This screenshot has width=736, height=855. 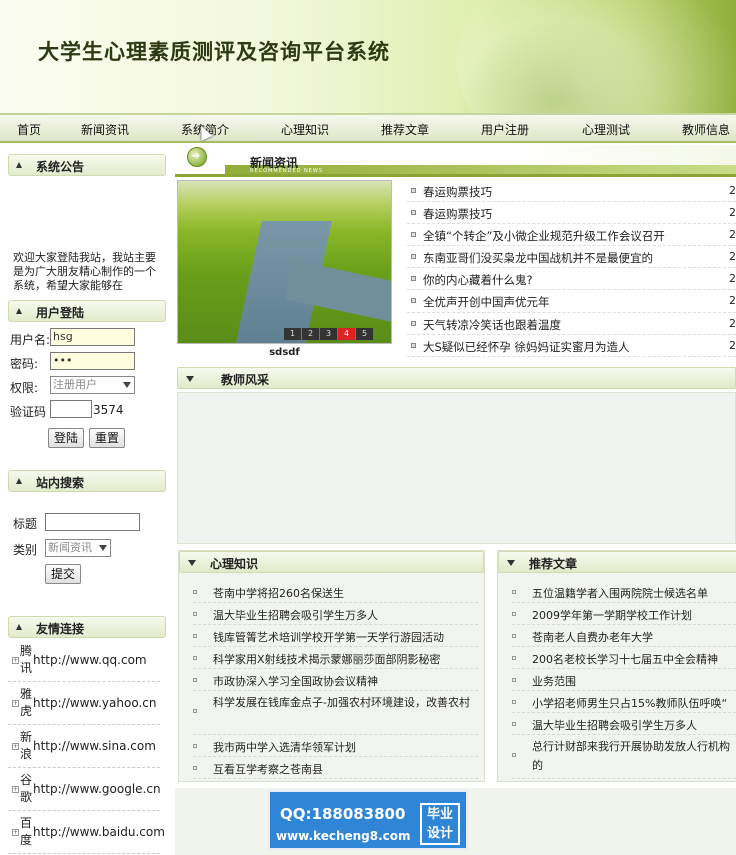 What do you see at coordinates (538, 258) in the screenshot?
I see `news-item-title: 东南亚哥们没买枭龙中国战机并不是最便宜的` at bounding box center [538, 258].